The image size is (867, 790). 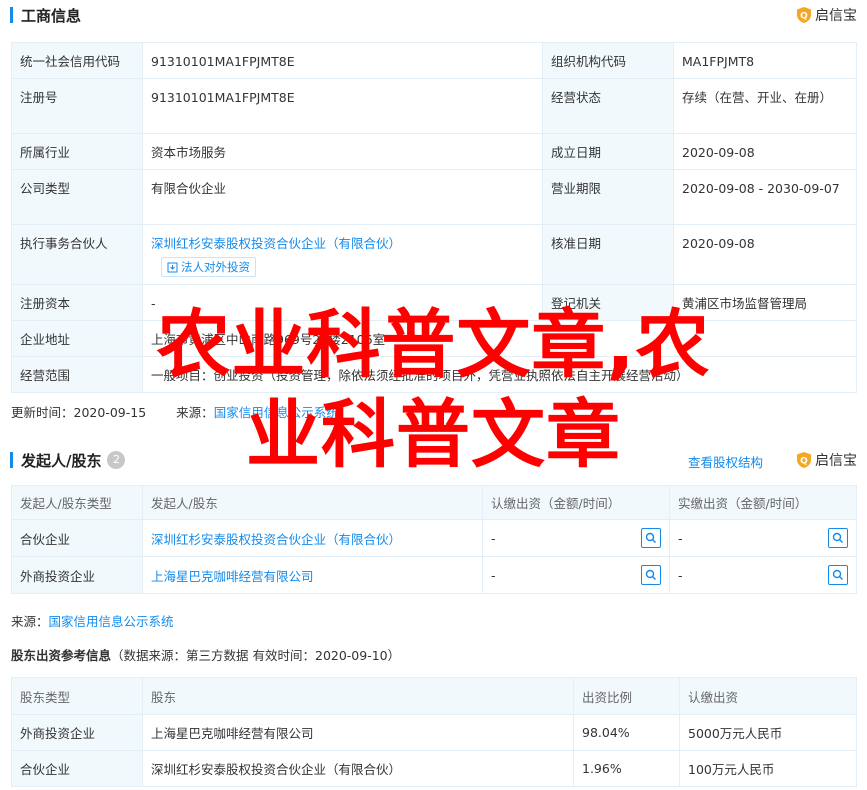 I want to click on field-label: 所属行业, so click(x=77, y=151).